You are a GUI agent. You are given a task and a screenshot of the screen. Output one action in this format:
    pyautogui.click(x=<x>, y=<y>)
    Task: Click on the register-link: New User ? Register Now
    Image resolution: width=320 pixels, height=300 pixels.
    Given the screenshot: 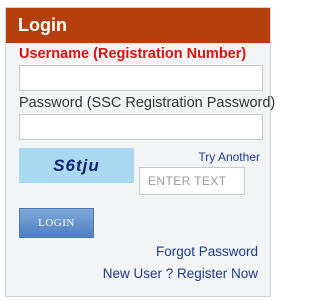 What is the action you would take?
    pyautogui.click(x=180, y=273)
    